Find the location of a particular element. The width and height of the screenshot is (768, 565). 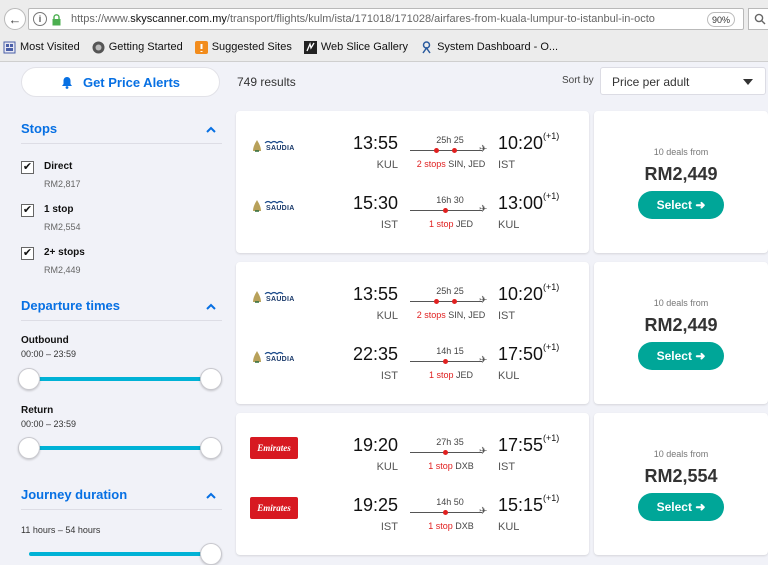

bookmark-suggested-sites: Suggested Sites is located at coordinates (243, 47).